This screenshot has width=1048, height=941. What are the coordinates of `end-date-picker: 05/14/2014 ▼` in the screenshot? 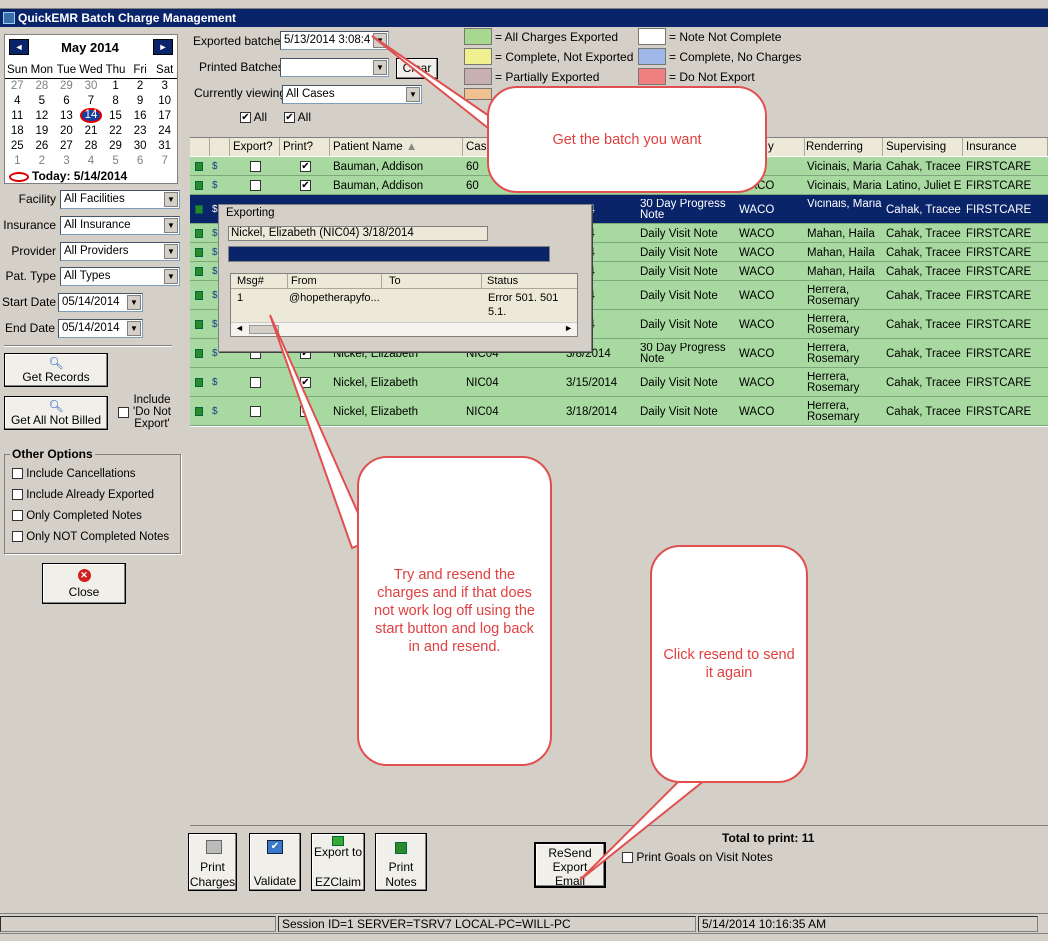 It's located at (100, 328).